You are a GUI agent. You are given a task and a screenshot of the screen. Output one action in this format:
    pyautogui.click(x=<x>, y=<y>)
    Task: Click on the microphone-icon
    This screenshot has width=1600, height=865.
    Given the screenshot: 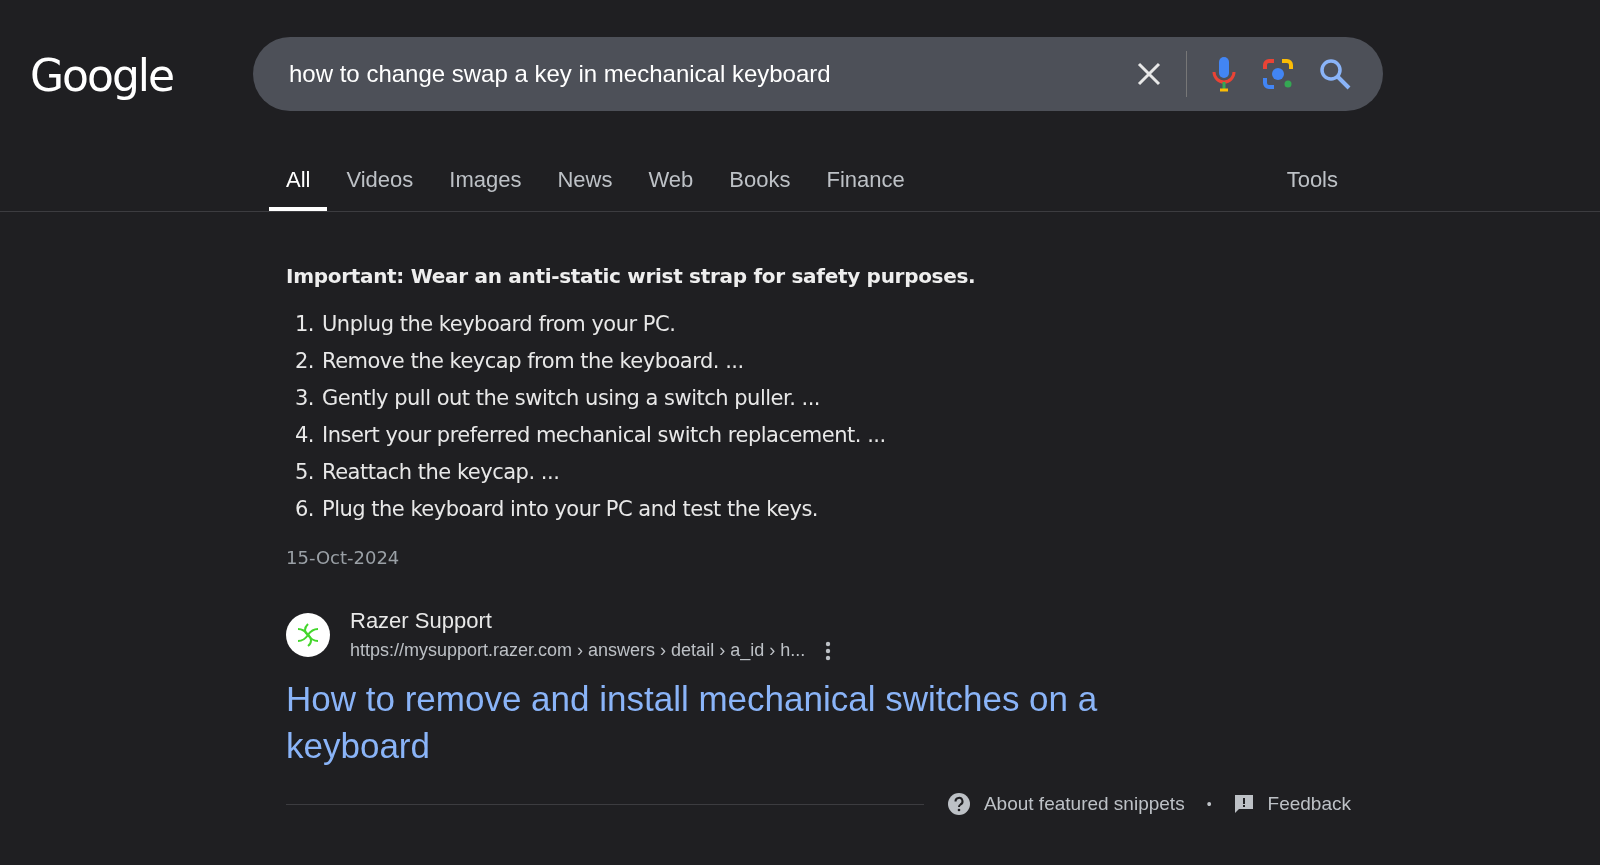 What is the action you would take?
    pyautogui.click(x=1224, y=74)
    